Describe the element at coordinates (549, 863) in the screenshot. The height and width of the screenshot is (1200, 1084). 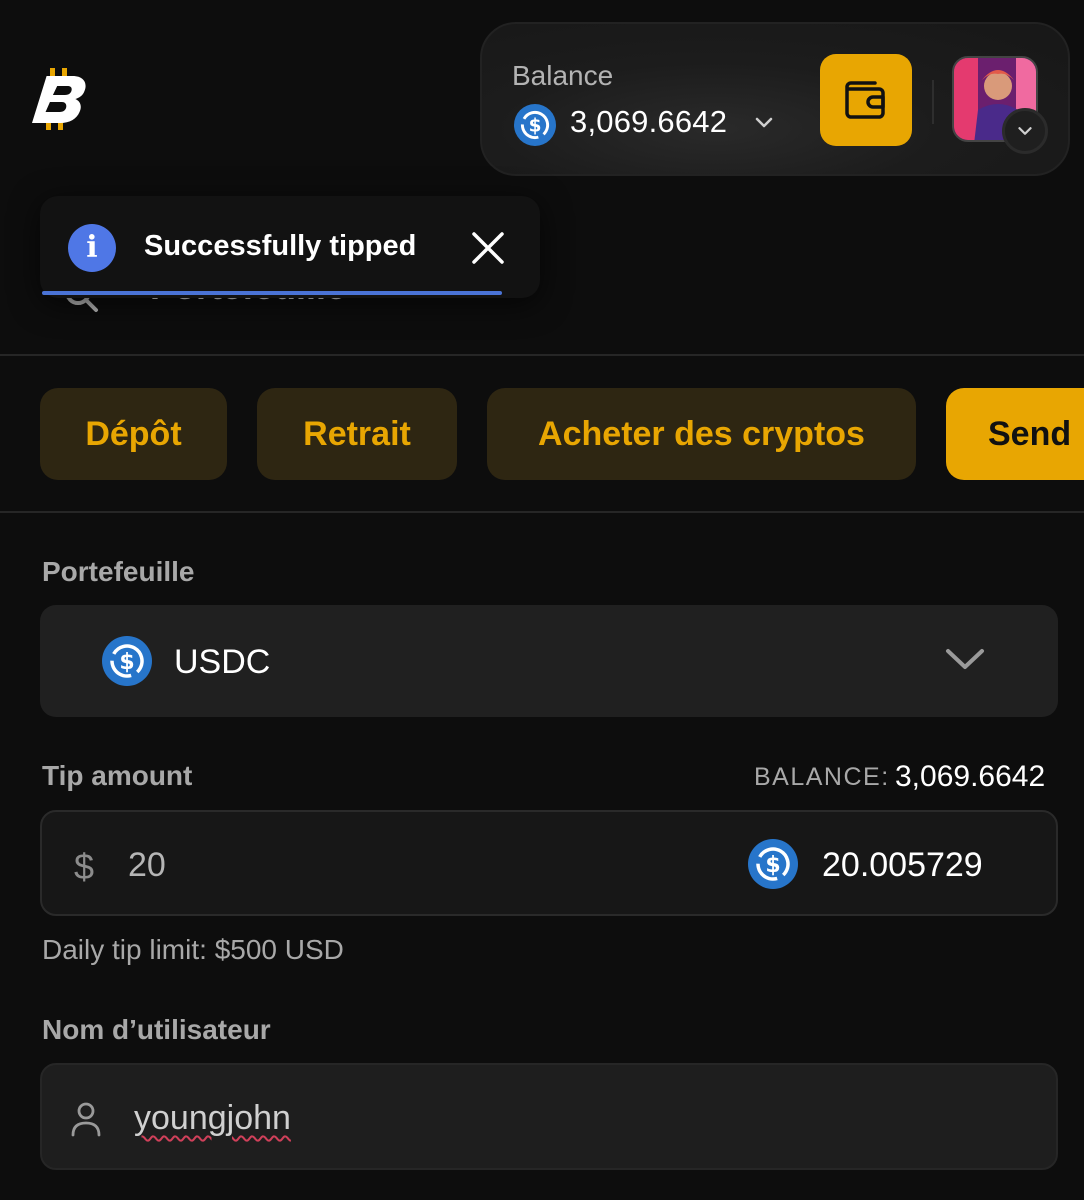
I see `tip-amount-field: $ 20 $ 20.005729` at that location.